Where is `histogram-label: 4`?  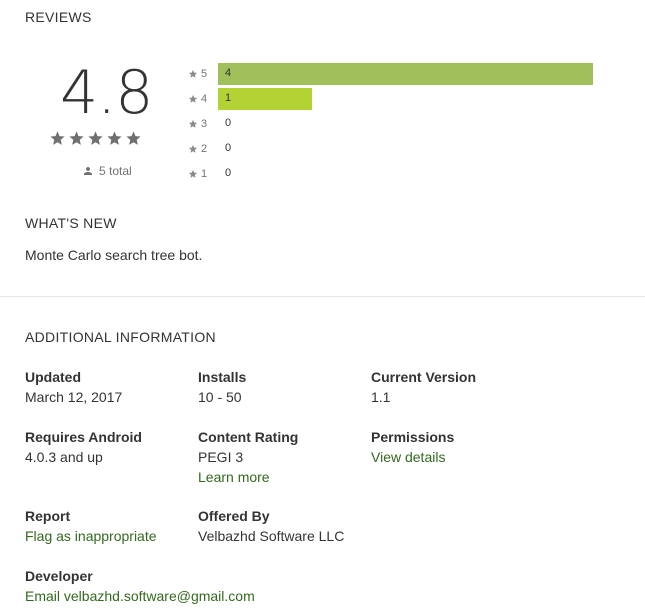 histogram-label: 4 is located at coordinates (204, 99).